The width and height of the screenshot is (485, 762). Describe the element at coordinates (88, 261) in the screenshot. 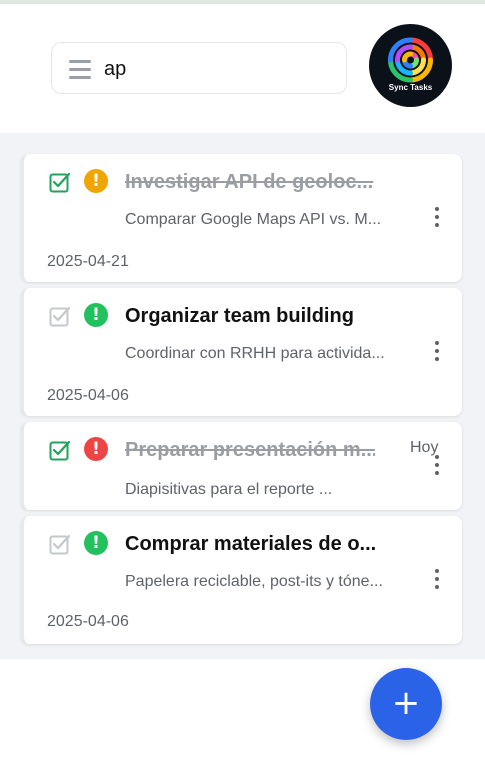

I see `task-date: 2025-04-21` at that location.